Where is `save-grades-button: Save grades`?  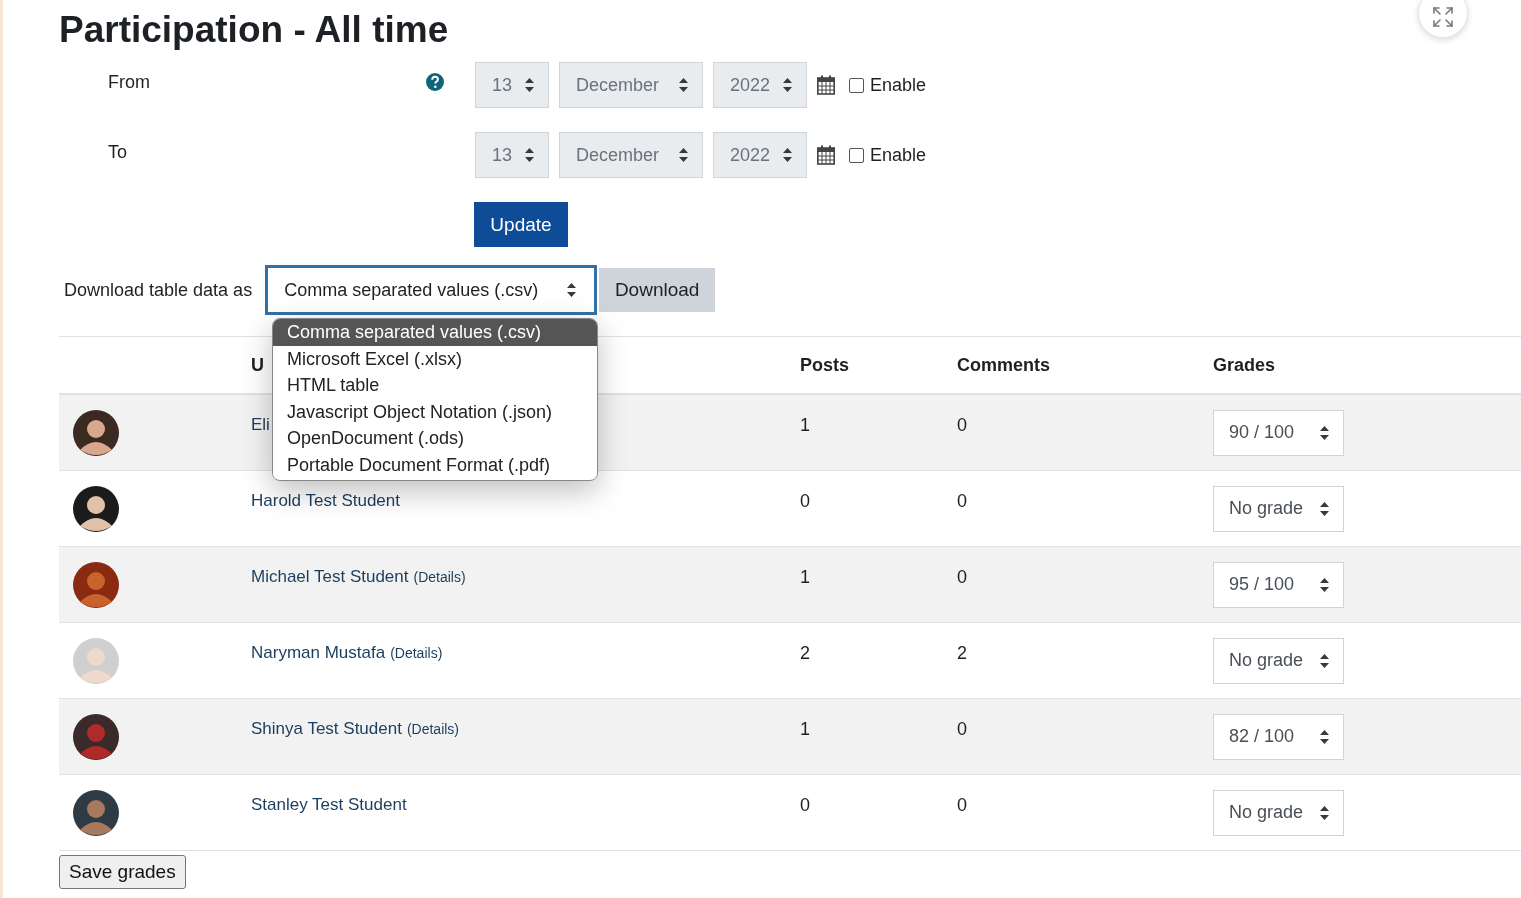
save-grades-button: Save grades is located at coordinates (122, 872).